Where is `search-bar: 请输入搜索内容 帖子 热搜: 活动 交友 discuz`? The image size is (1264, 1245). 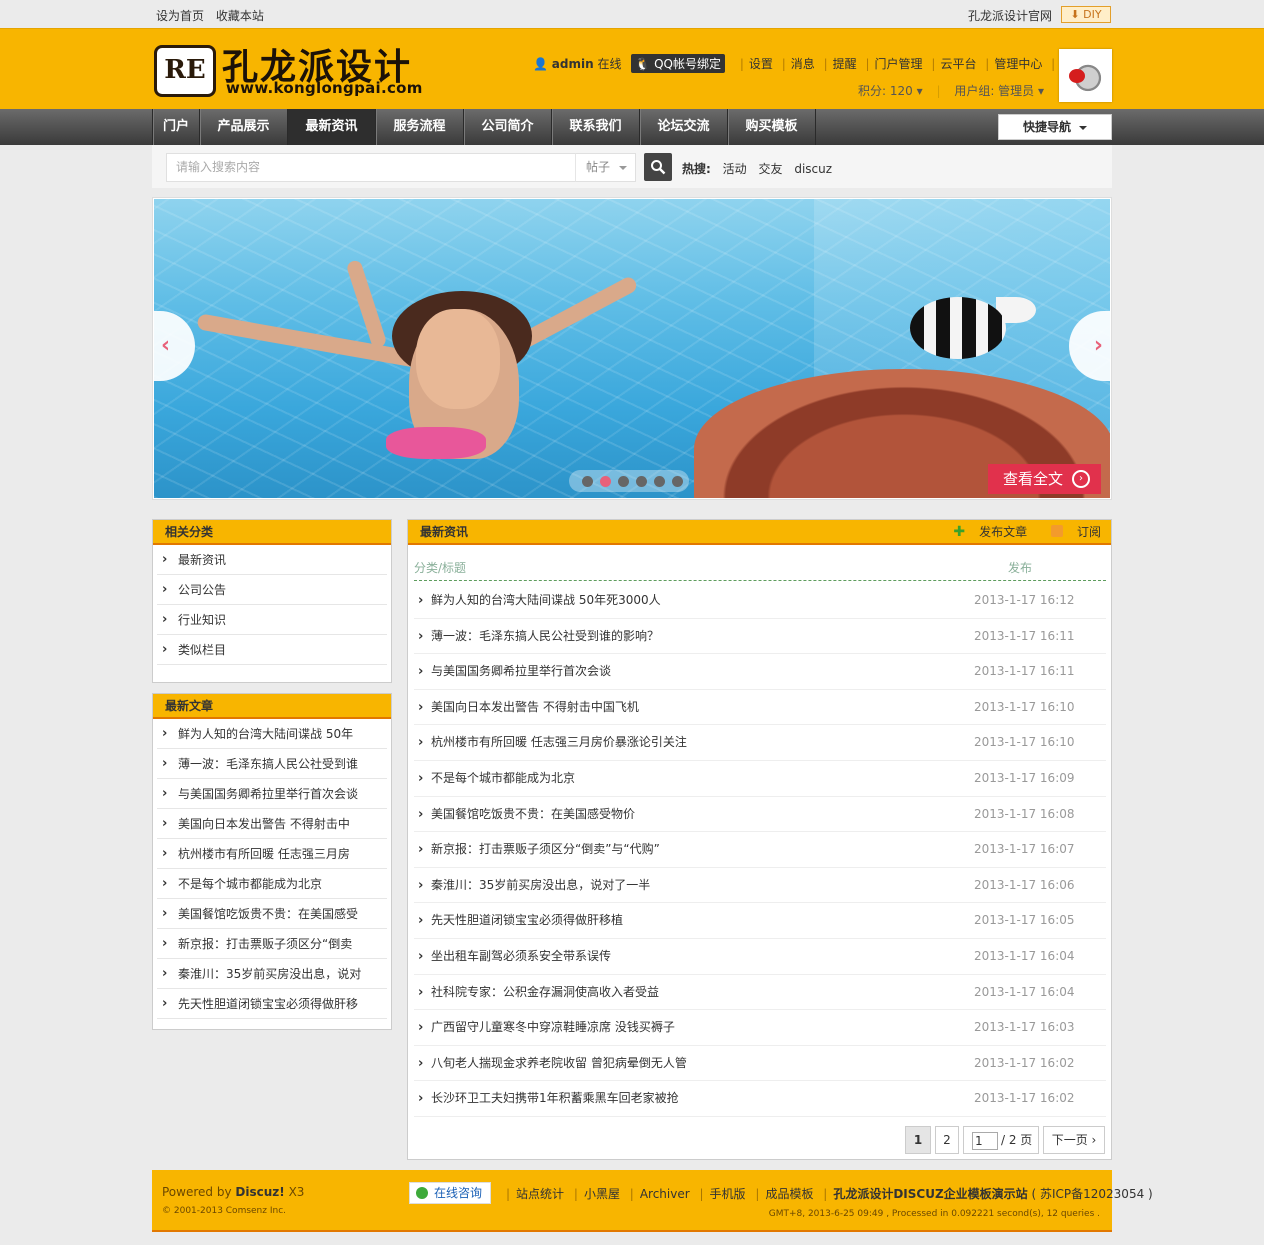
search-bar: 请输入搜索内容 帖子 热搜: 活动 交友 discuz is located at coordinates (632, 166).